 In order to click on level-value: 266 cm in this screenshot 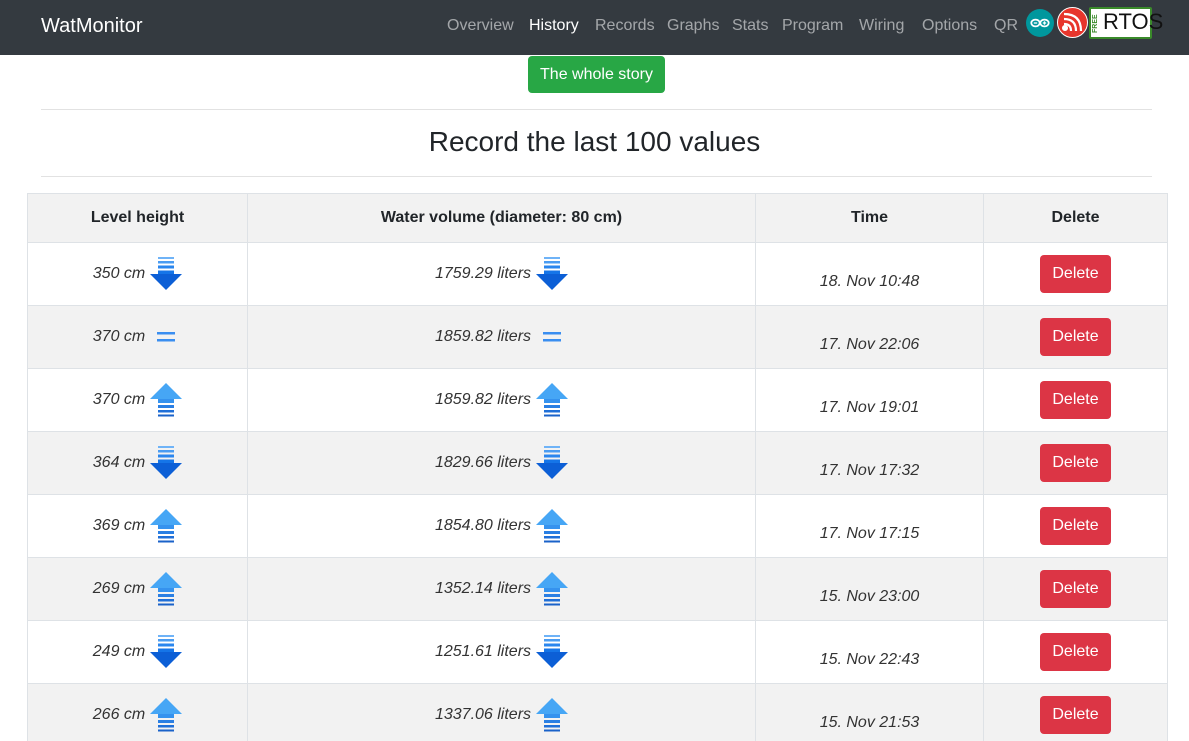, I will do `click(119, 714)`.